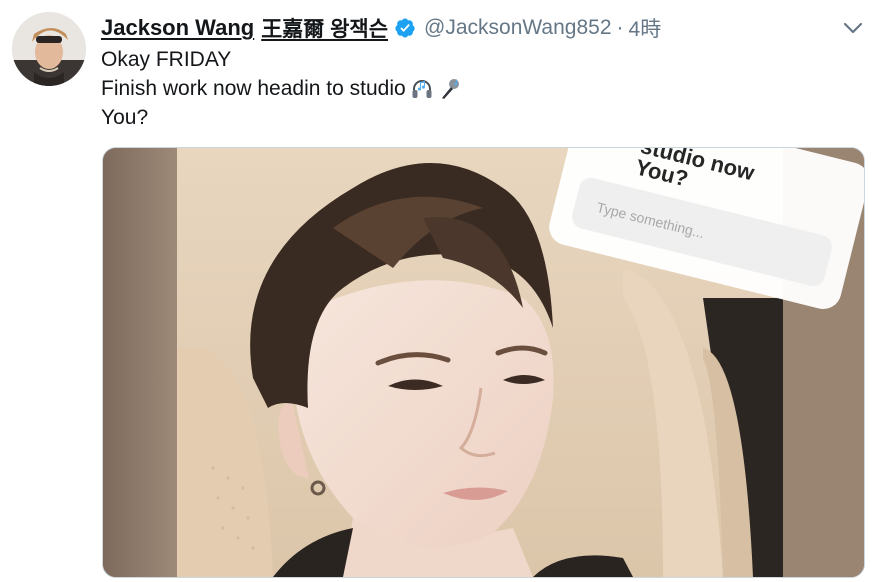  What do you see at coordinates (125, 117) in the screenshot?
I see `tweet-line-3: You?` at bounding box center [125, 117].